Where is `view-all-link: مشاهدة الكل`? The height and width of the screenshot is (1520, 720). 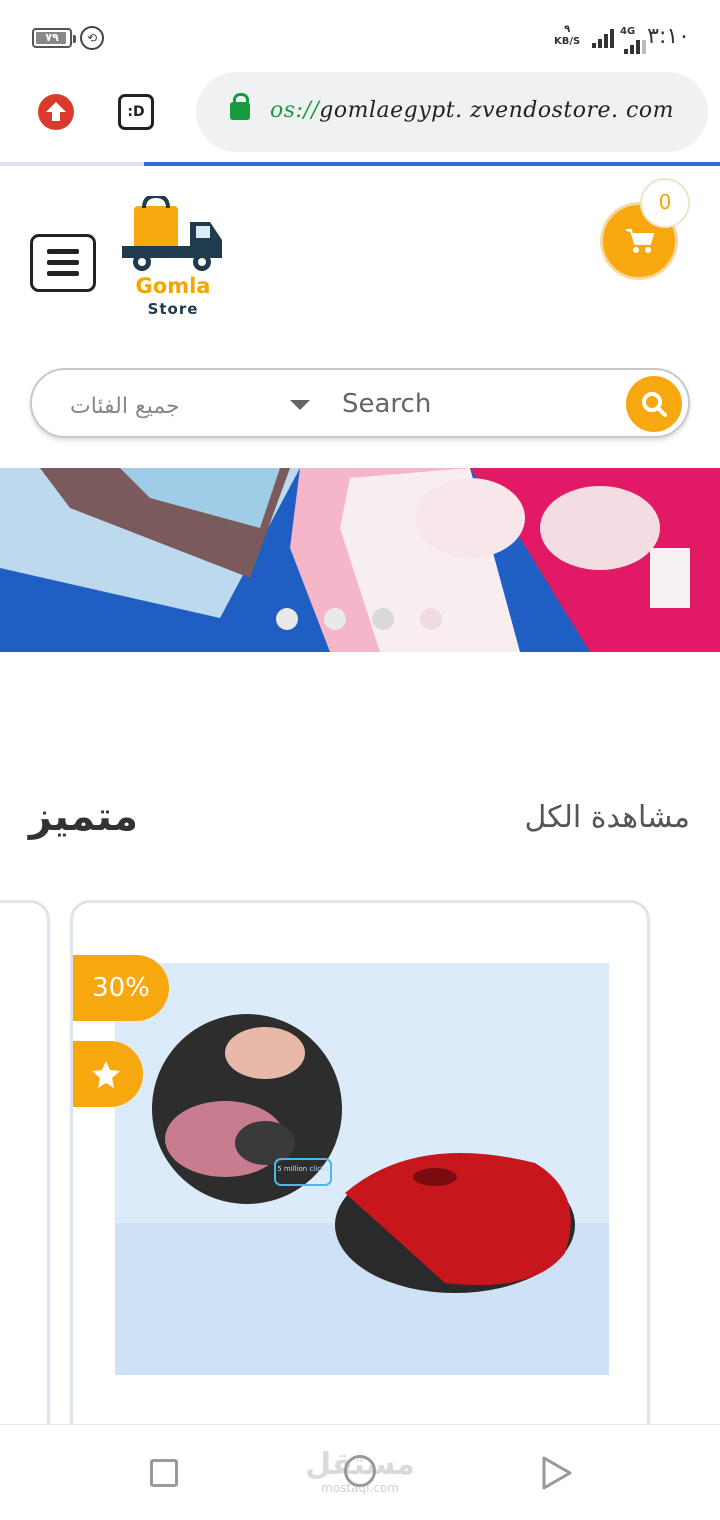 view-all-link: مشاهدة الكل is located at coordinates (607, 817).